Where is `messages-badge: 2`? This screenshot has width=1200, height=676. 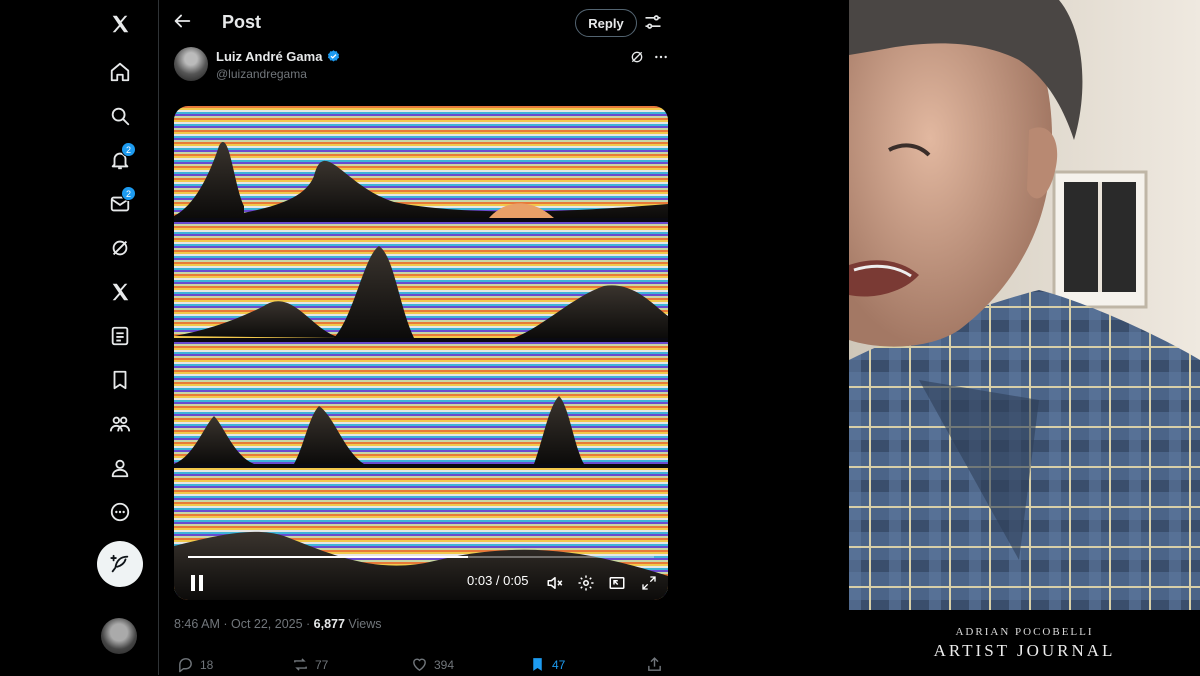 messages-badge: 2 is located at coordinates (128, 193).